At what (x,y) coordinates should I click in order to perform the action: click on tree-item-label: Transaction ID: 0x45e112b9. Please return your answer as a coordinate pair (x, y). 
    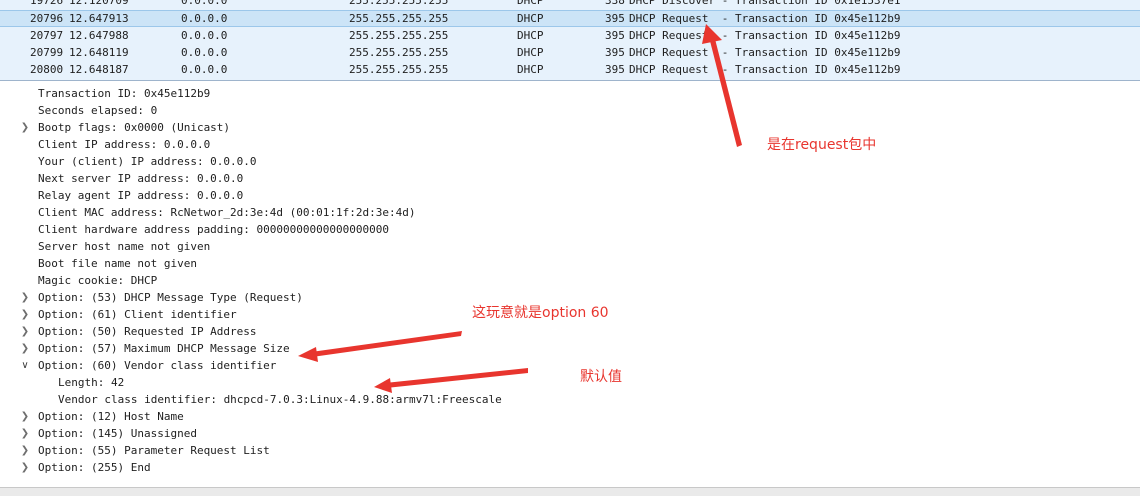
    Looking at the image, I should click on (124, 93).